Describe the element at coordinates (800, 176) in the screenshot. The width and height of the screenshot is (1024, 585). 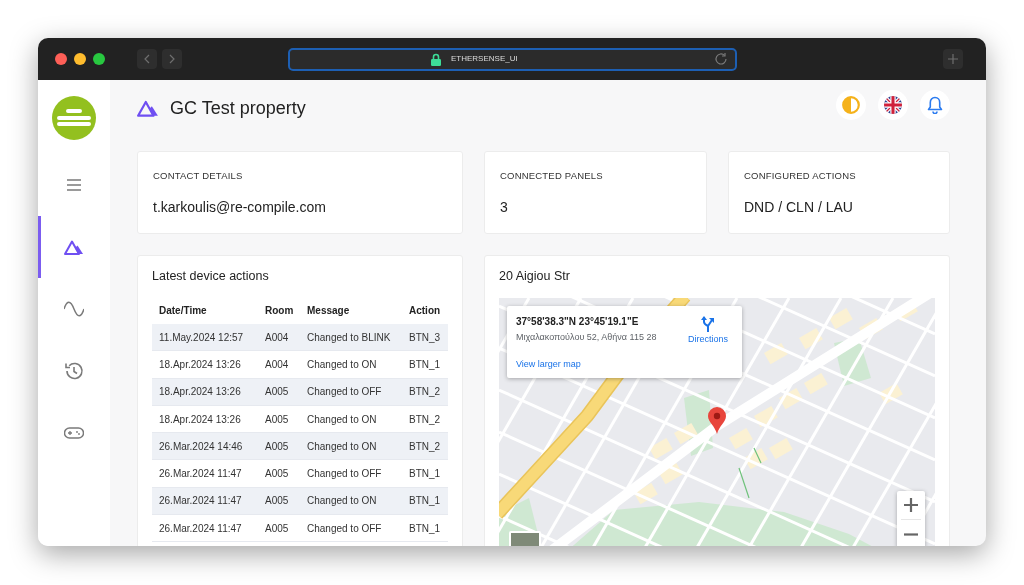
I see `card-label: CONFIGURED ACTIONS` at that location.